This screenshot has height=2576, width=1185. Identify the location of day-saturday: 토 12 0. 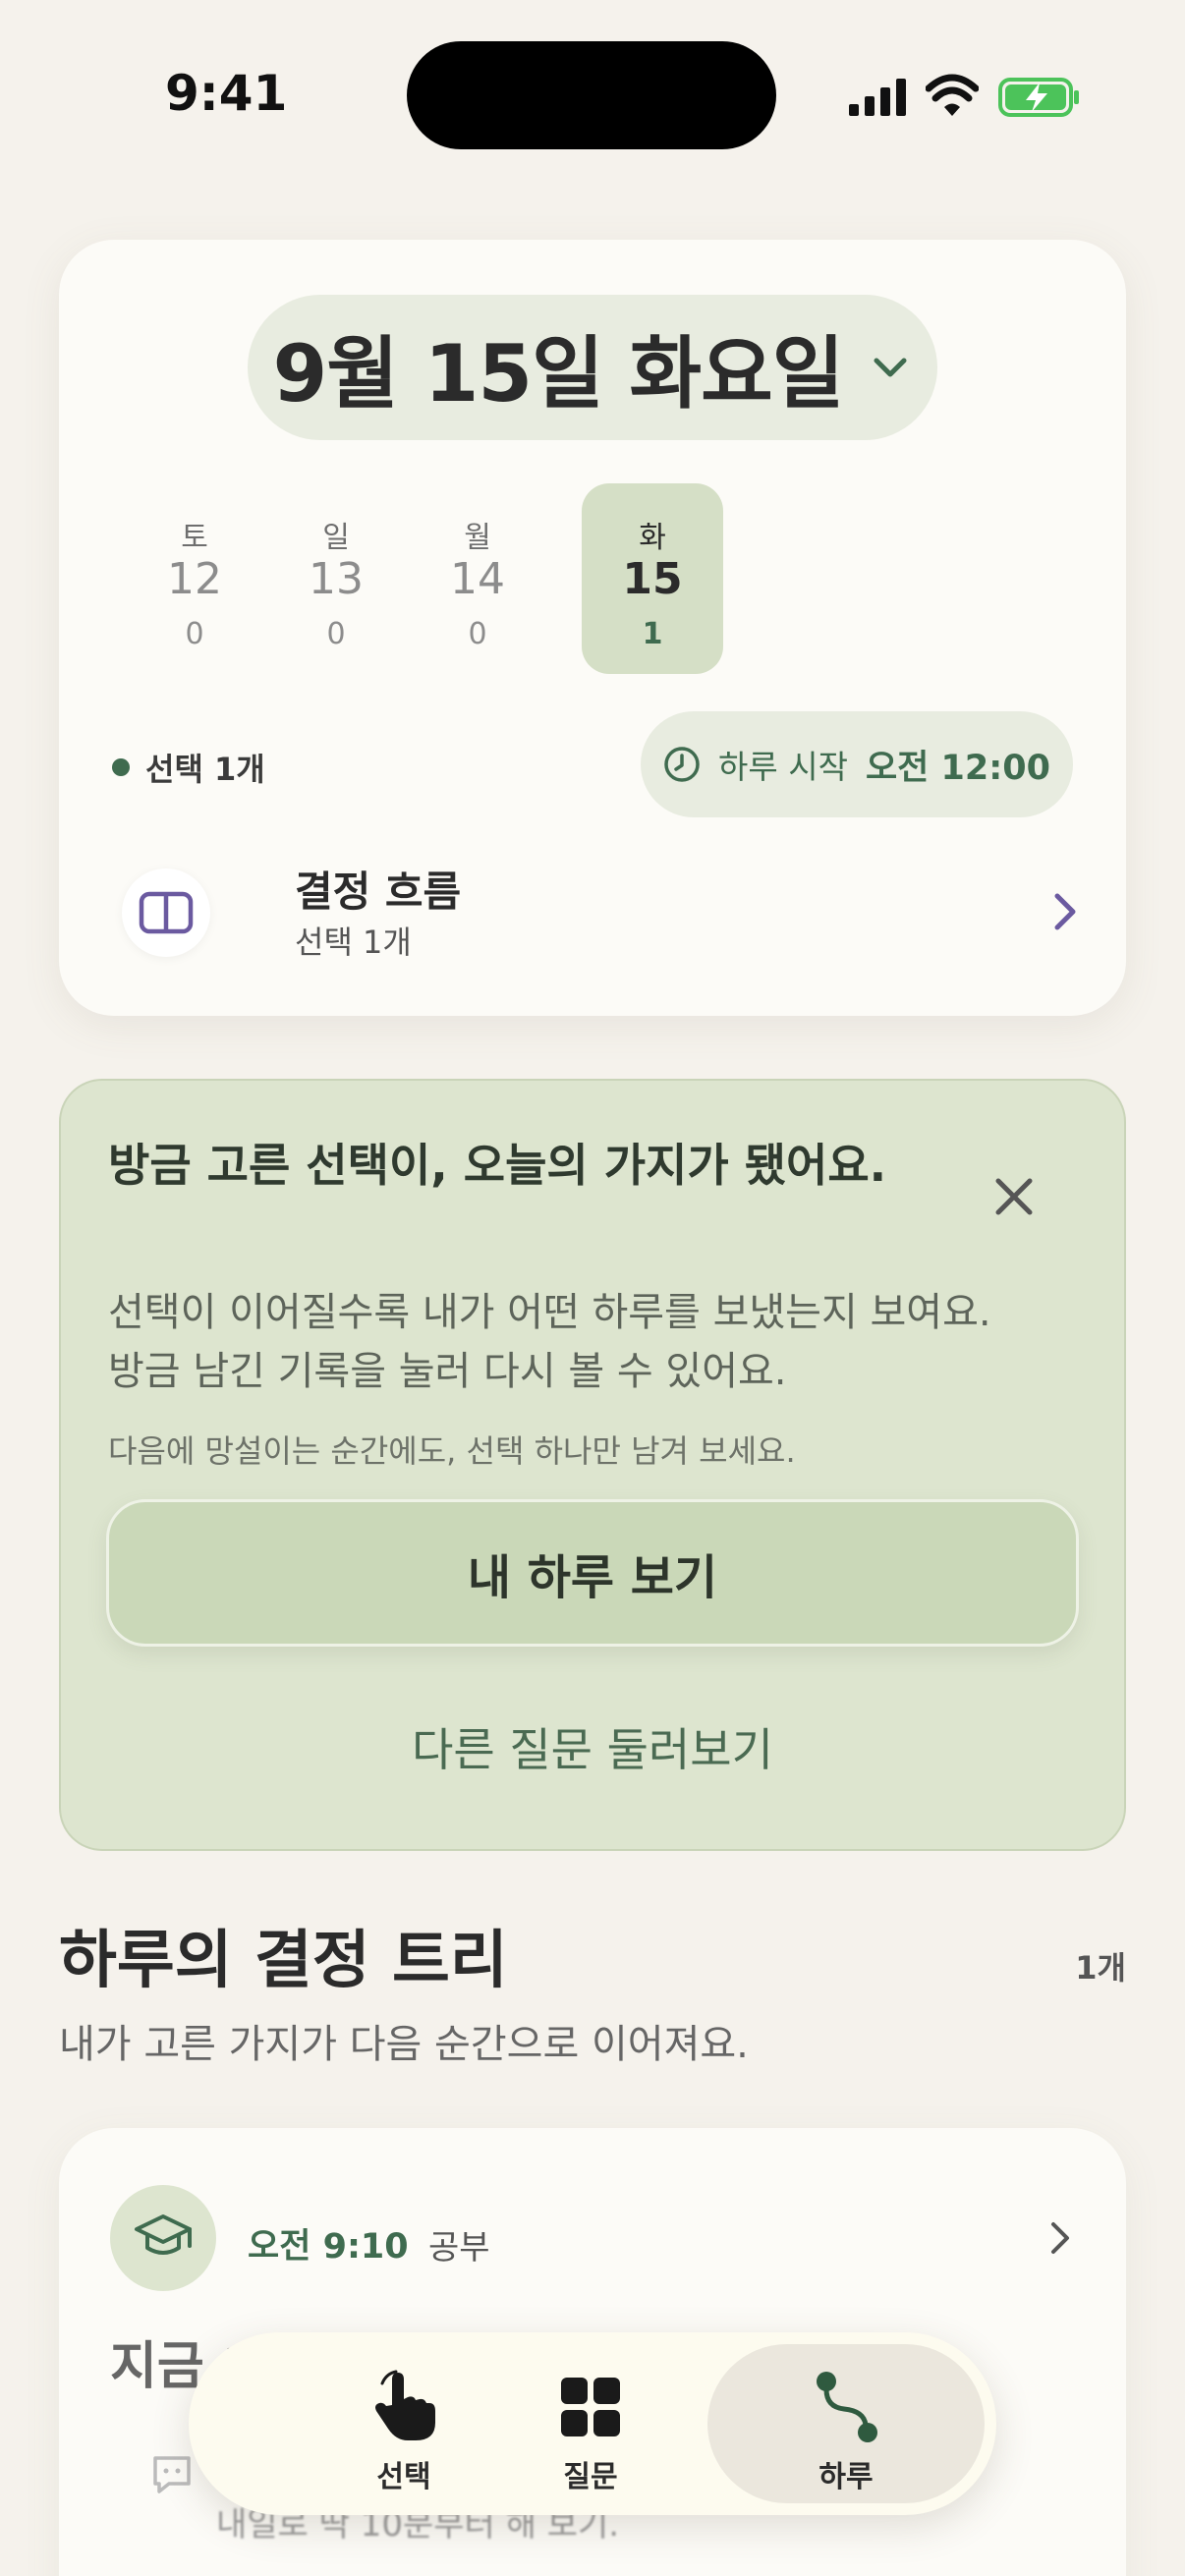
(195, 578).